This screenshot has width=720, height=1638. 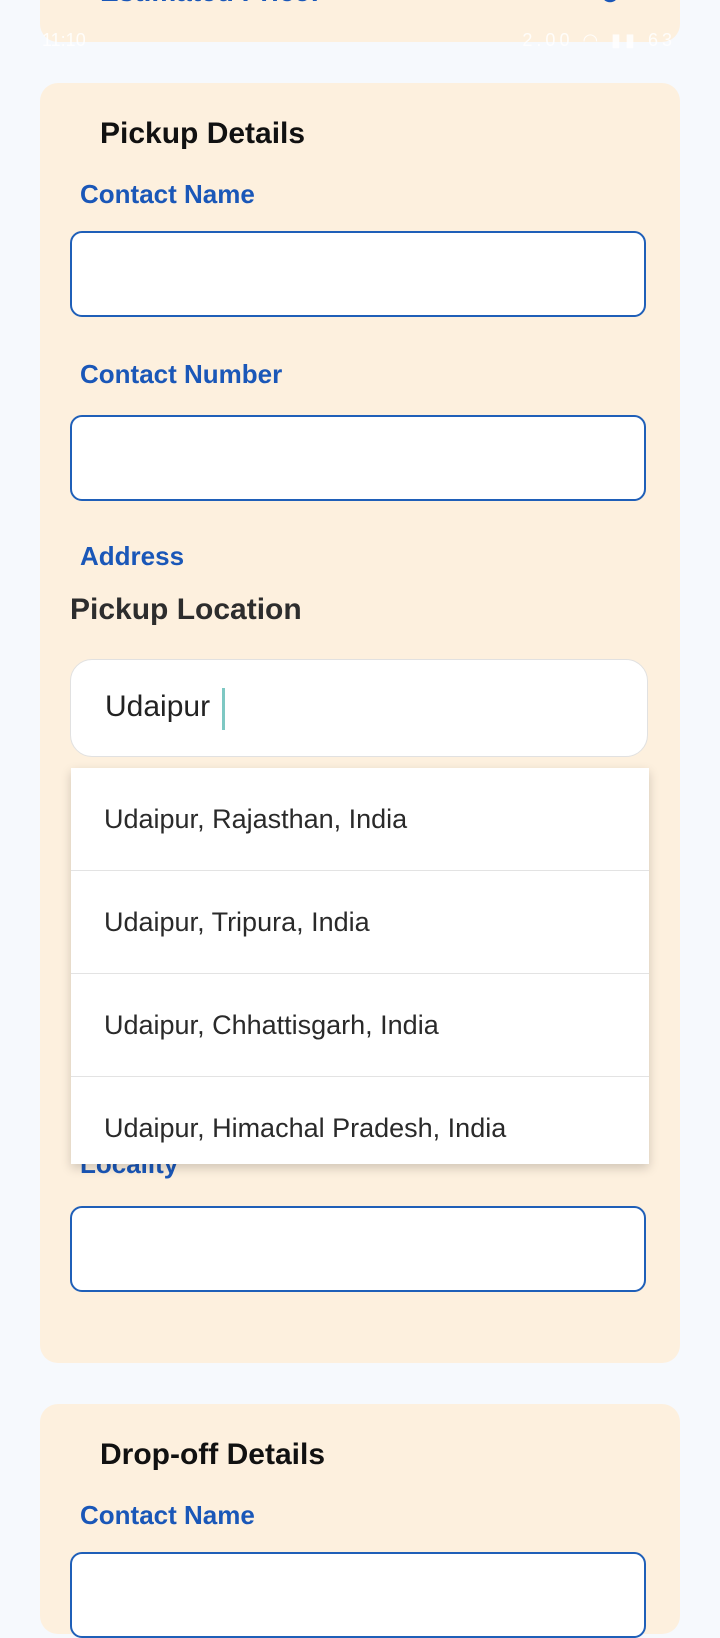 I want to click on suggestion-item: Udaipur, Tripura, India, so click(x=360, y=922).